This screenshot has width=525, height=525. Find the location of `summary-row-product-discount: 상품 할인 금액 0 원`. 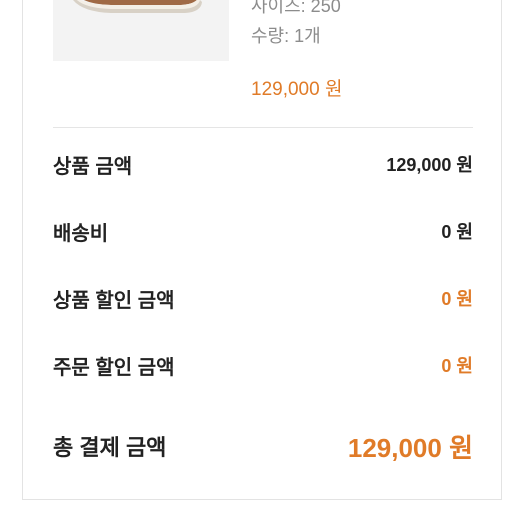

summary-row-product-discount: 상품 할인 금액 0 원 is located at coordinates (263, 298).